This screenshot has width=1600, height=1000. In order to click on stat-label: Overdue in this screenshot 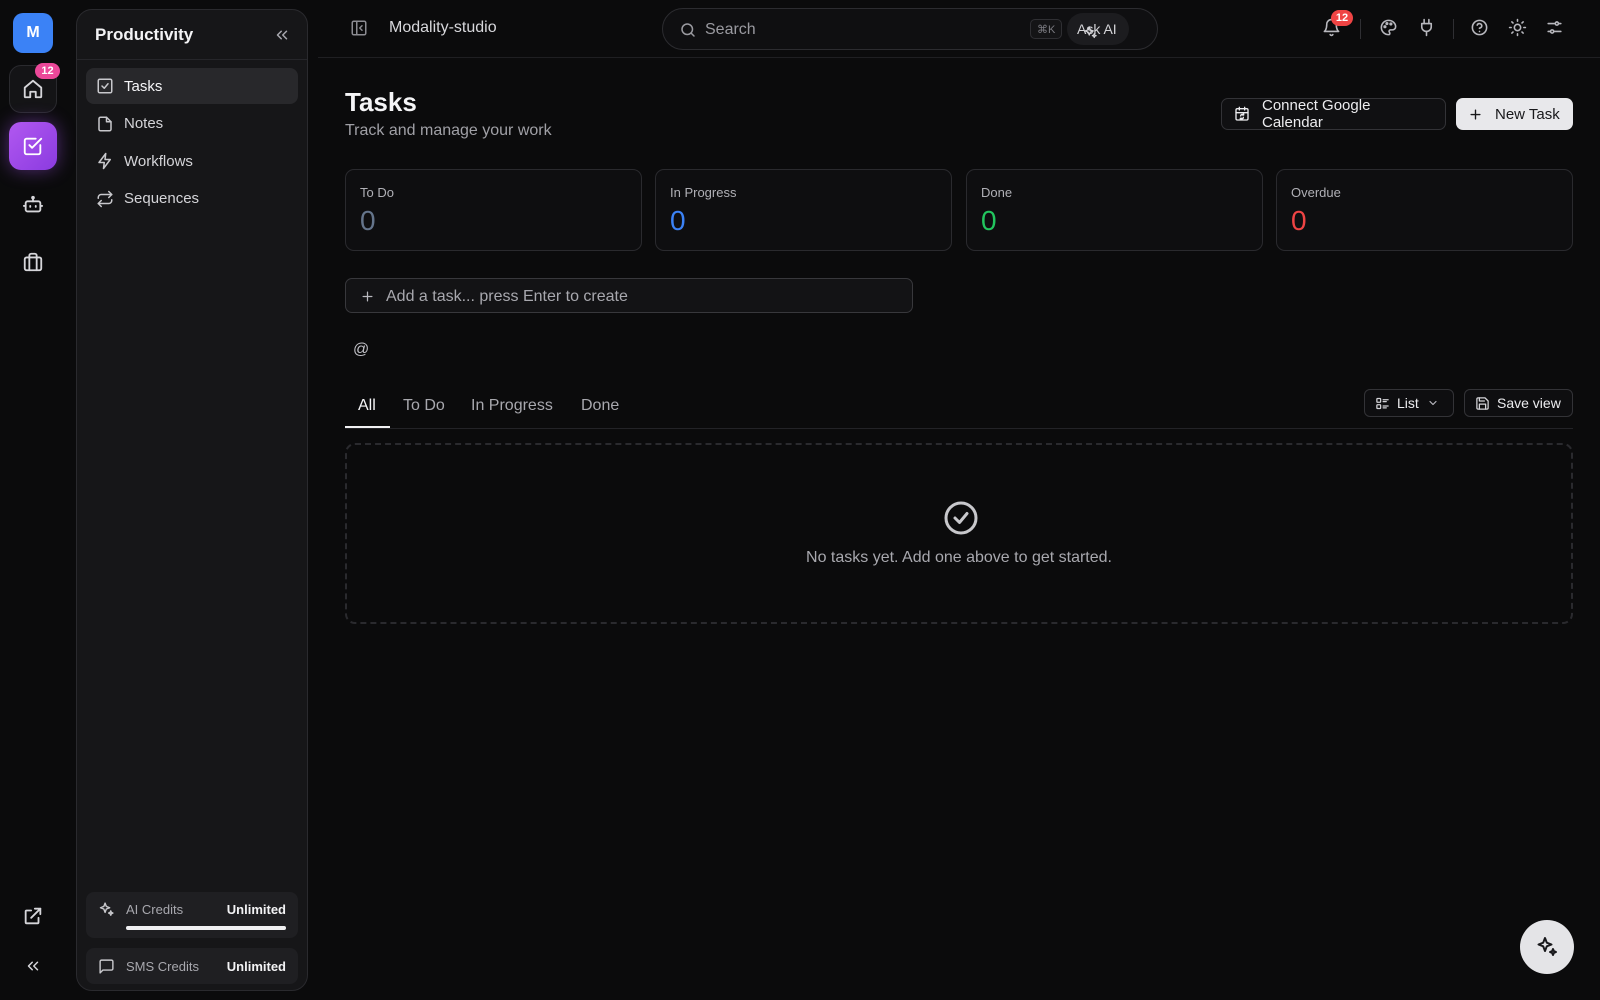, I will do `click(1316, 192)`.